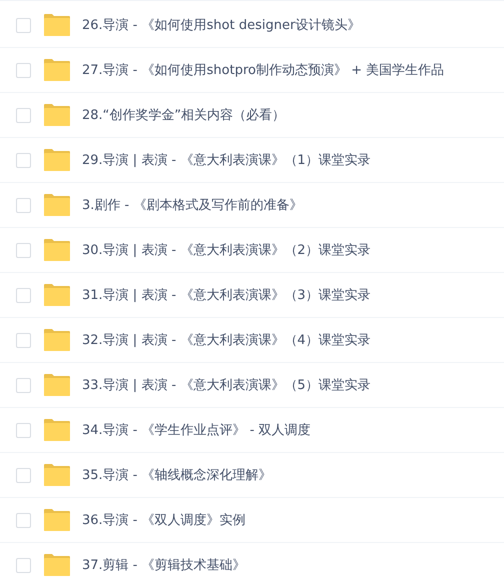 The image size is (504, 585). Describe the element at coordinates (226, 295) in the screenshot. I see `folder-name: 31.导演 | 表演 - 《意大利表演课》（3）课堂实录` at that location.